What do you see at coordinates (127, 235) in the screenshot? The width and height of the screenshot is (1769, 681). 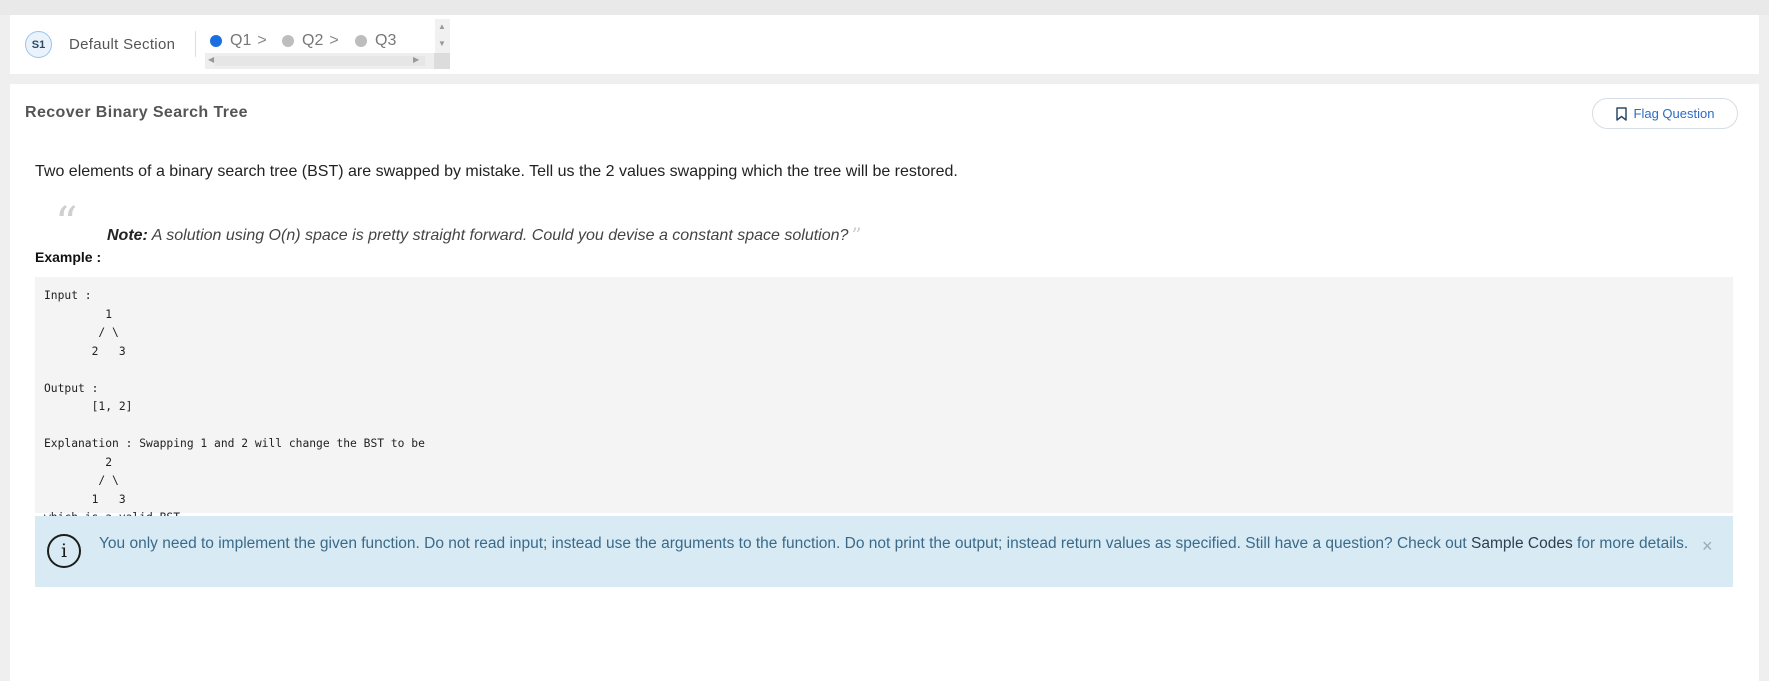 I see `note-label: Note:` at bounding box center [127, 235].